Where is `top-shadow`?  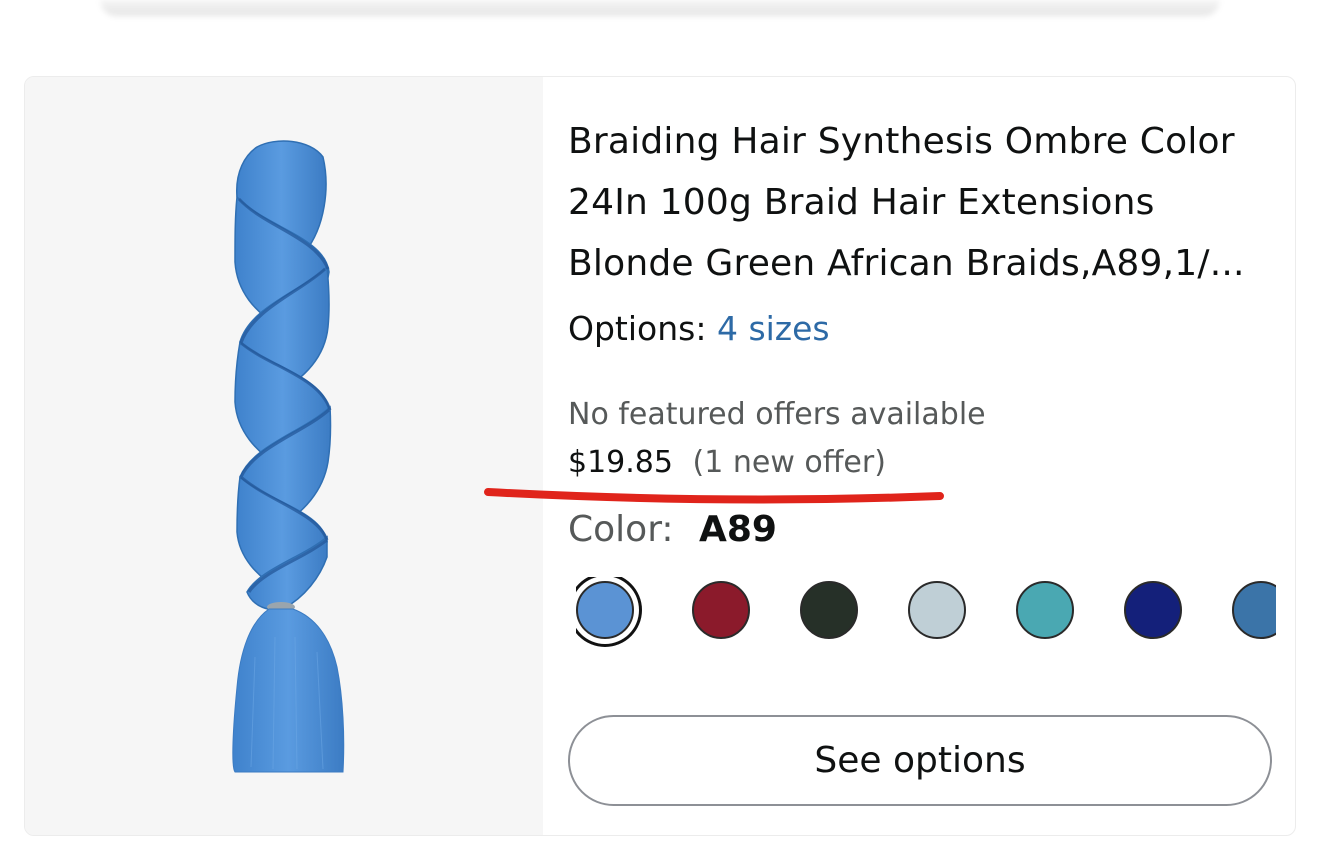 top-shadow is located at coordinates (660, 8).